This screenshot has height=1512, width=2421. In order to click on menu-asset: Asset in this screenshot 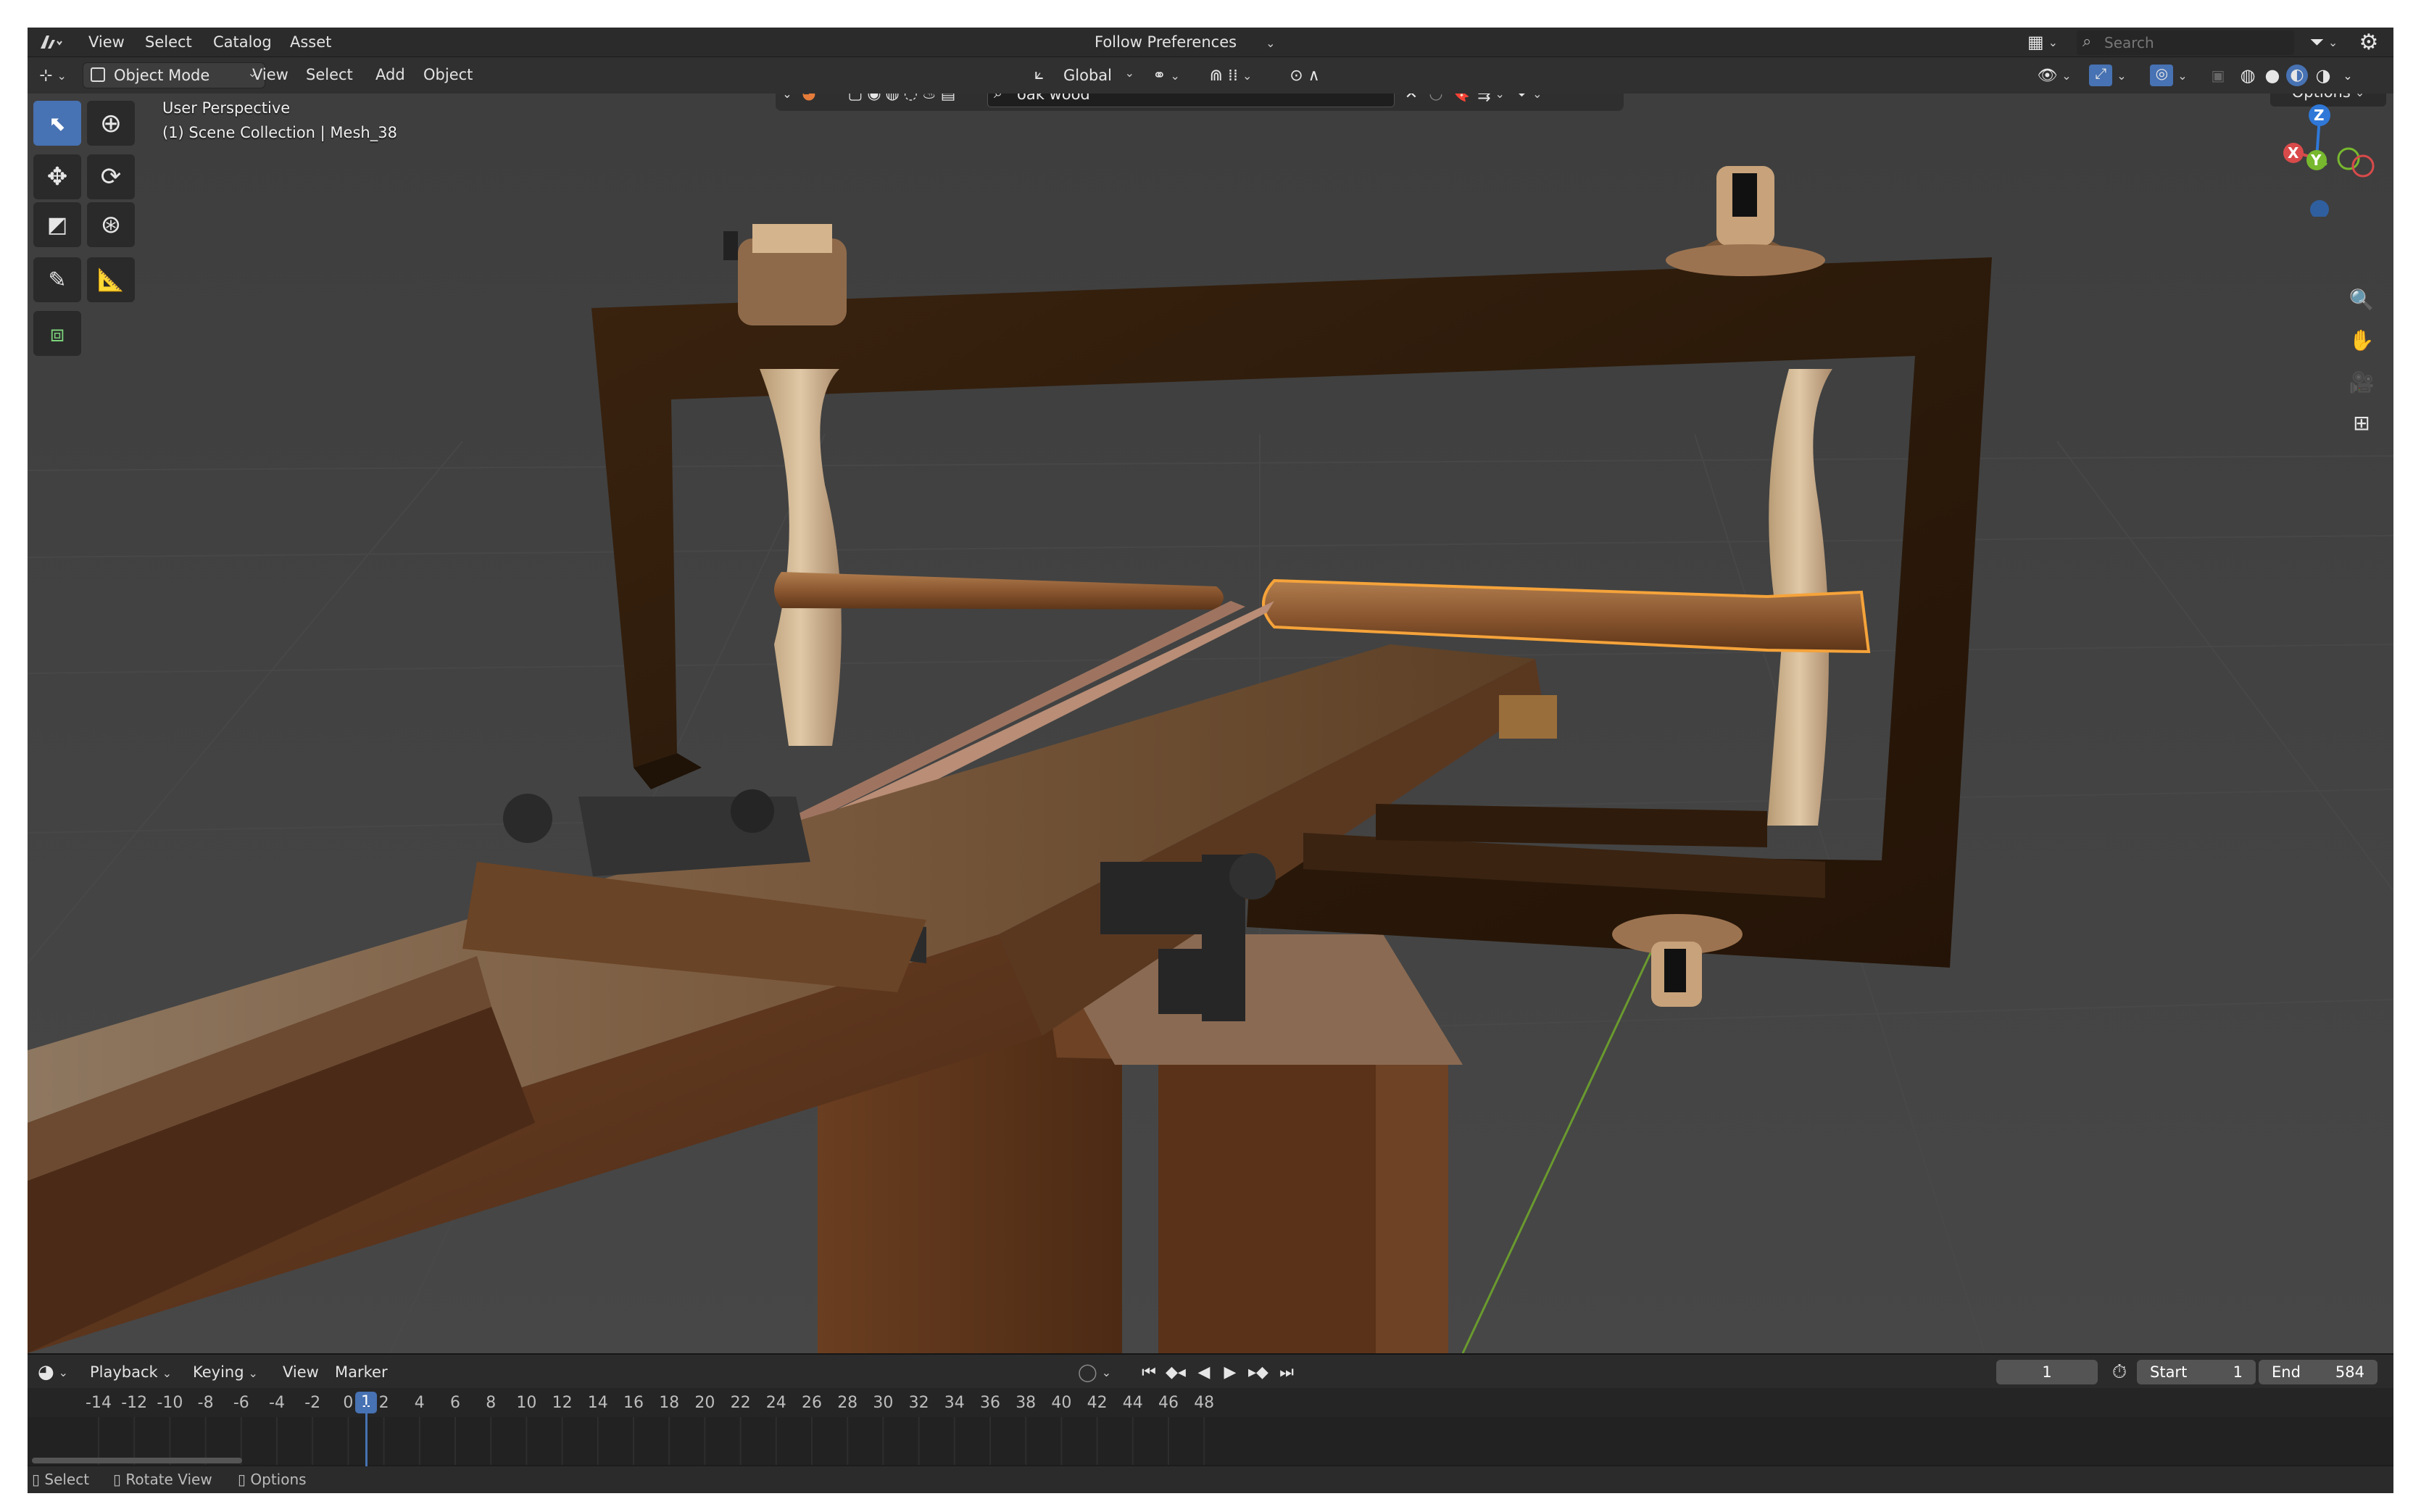, I will do `click(310, 42)`.